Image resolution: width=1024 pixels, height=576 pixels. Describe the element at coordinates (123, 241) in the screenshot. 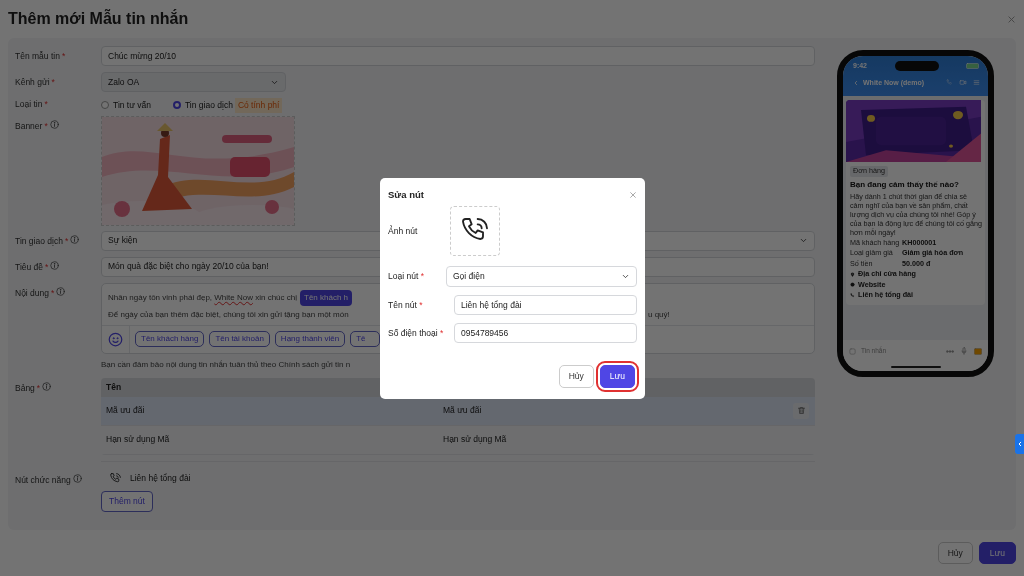

I see `select-value: Sự kiện` at that location.